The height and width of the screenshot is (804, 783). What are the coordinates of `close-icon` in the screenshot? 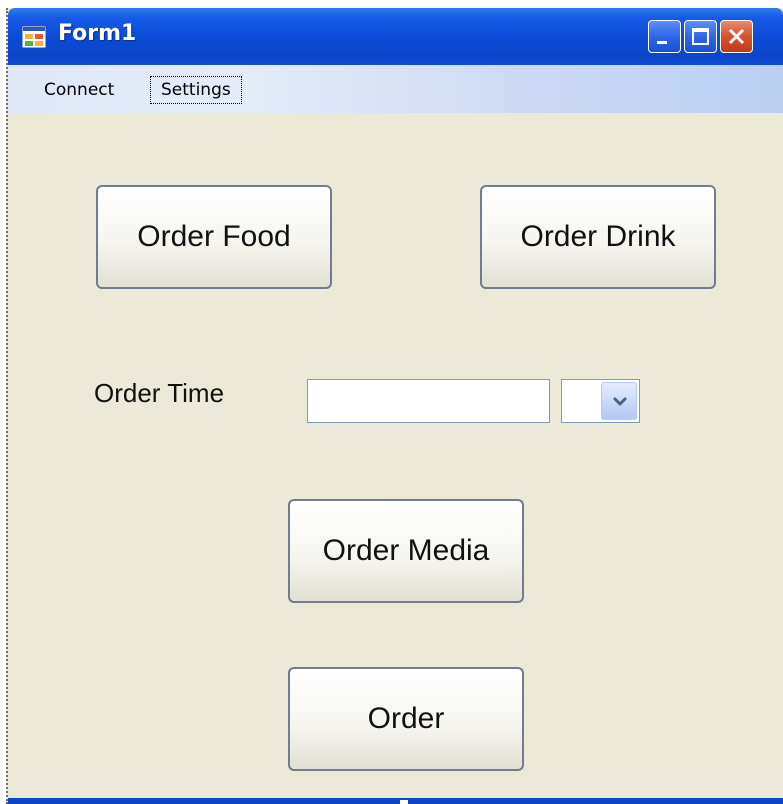 It's located at (736, 36).